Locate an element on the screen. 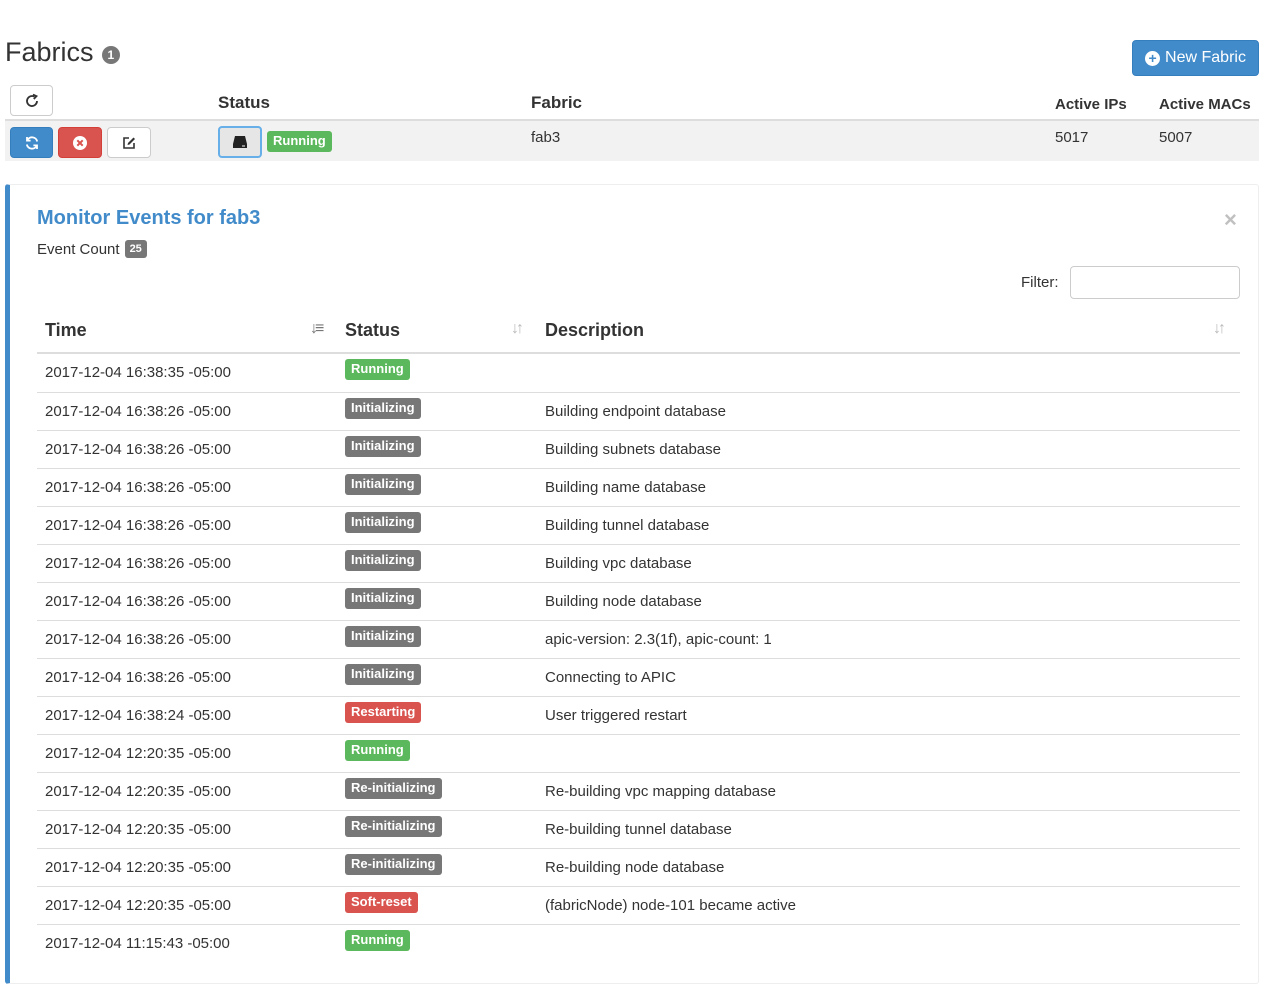 This screenshot has height=984, width=1287. new-fabric-label: New Fabric is located at coordinates (1205, 57).